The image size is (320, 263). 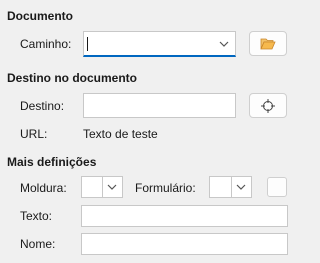 I want to click on path-dropdown-button, so click(x=224, y=43).